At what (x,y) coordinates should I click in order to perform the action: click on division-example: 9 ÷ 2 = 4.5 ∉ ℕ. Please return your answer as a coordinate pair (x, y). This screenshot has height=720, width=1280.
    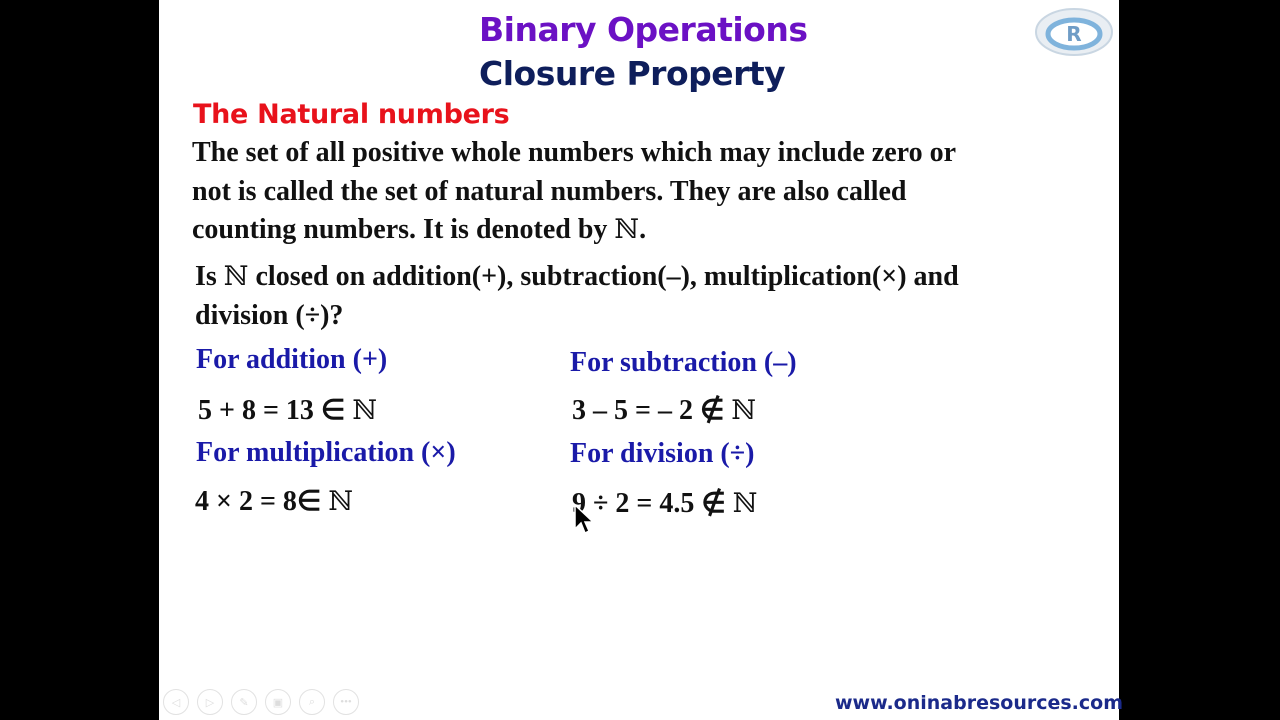
    Looking at the image, I should click on (664, 503).